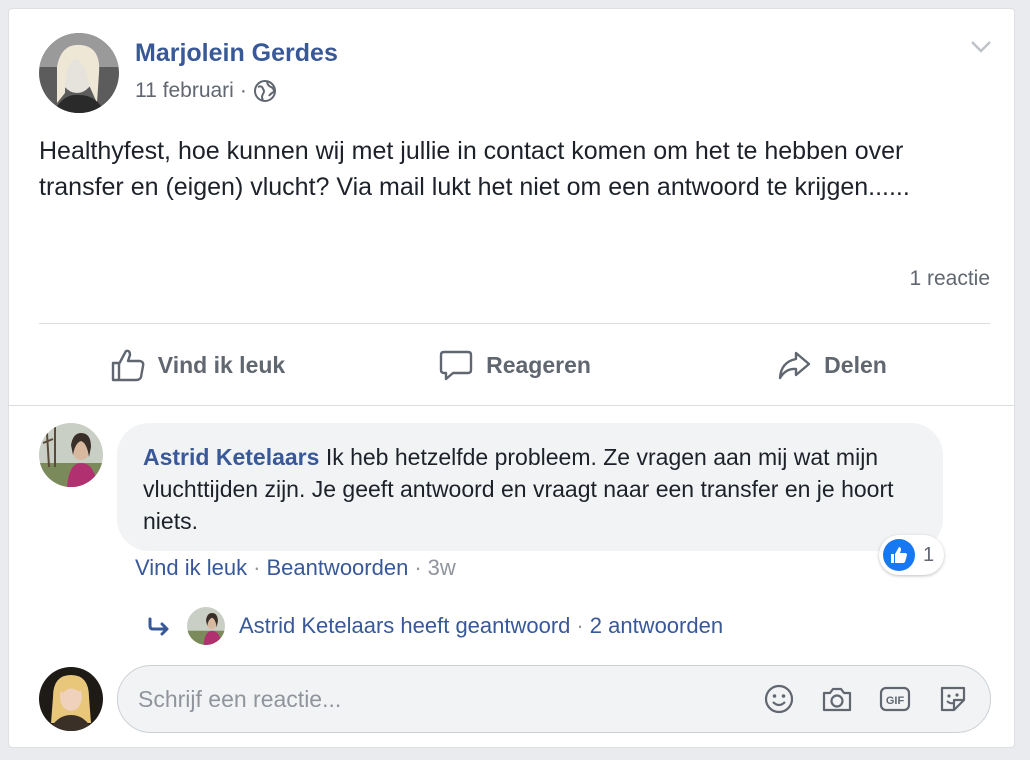  I want to click on comment-composer: GIF, so click(554, 699).